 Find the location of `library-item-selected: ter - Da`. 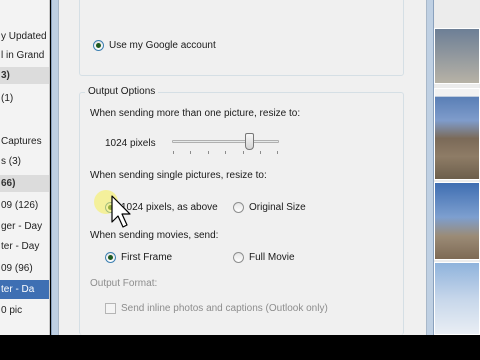

library-item-selected: ter - Da is located at coordinates (24, 289).